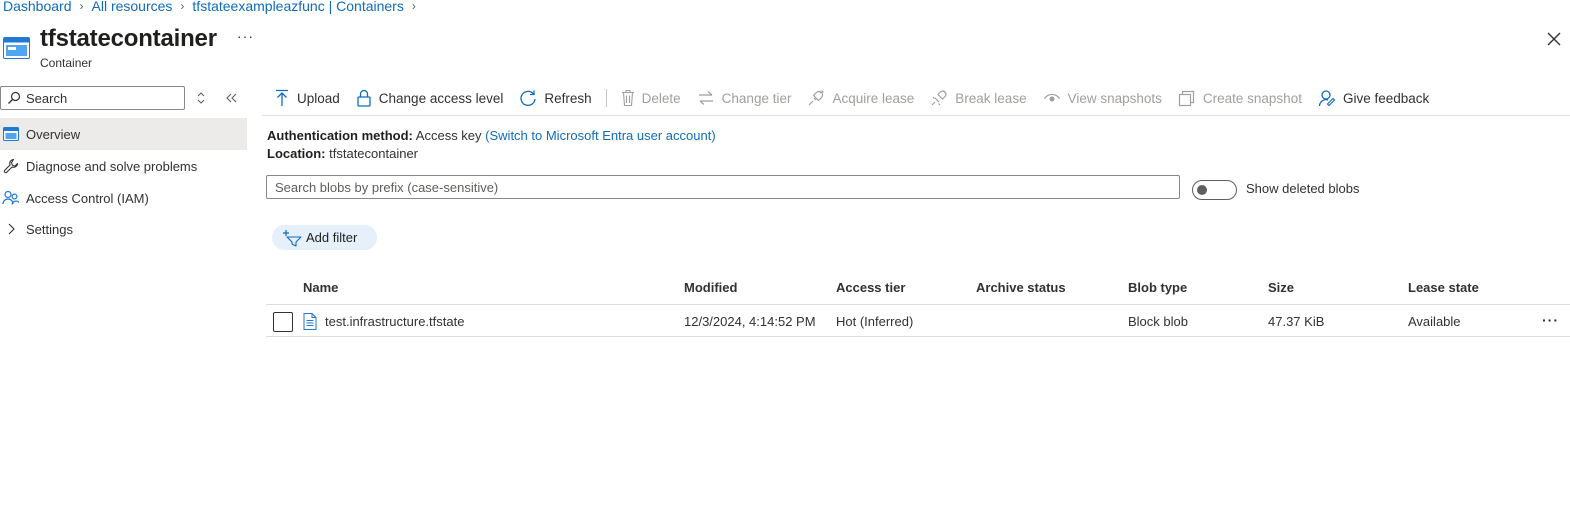 This screenshot has height=527, width=1570. I want to click on refresh-button: Refresh, so click(555, 98).